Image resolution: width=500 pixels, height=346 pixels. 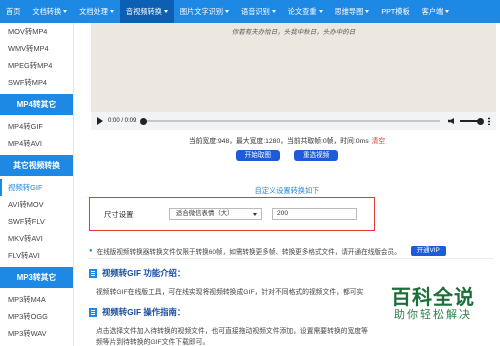 What do you see at coordinates (278, 141) in the screenshot?
I see `frame-info-text: 当前宽度:948，最大宽度:1280，当前共取帧:0帧，时间:0ms` at bounding box center [278, 141].